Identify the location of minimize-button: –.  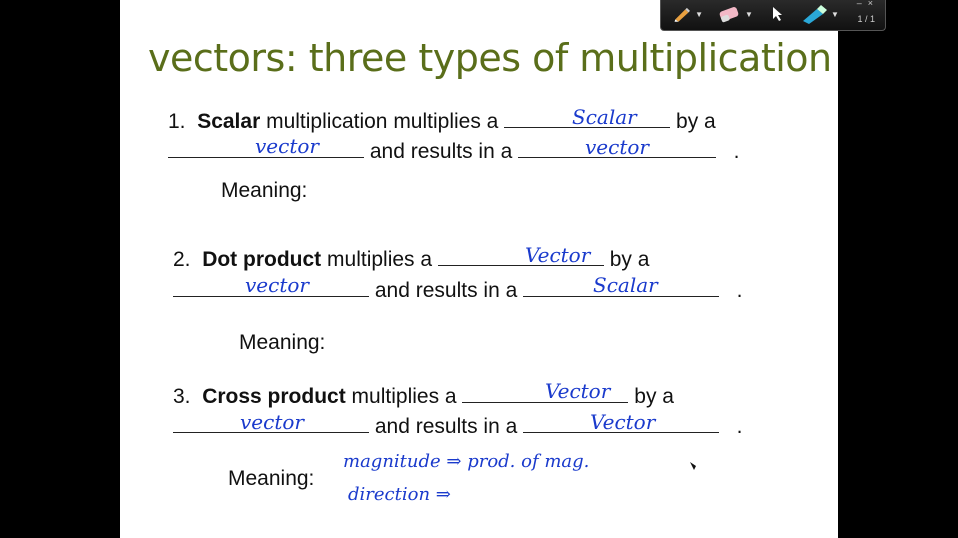
(862, 4).